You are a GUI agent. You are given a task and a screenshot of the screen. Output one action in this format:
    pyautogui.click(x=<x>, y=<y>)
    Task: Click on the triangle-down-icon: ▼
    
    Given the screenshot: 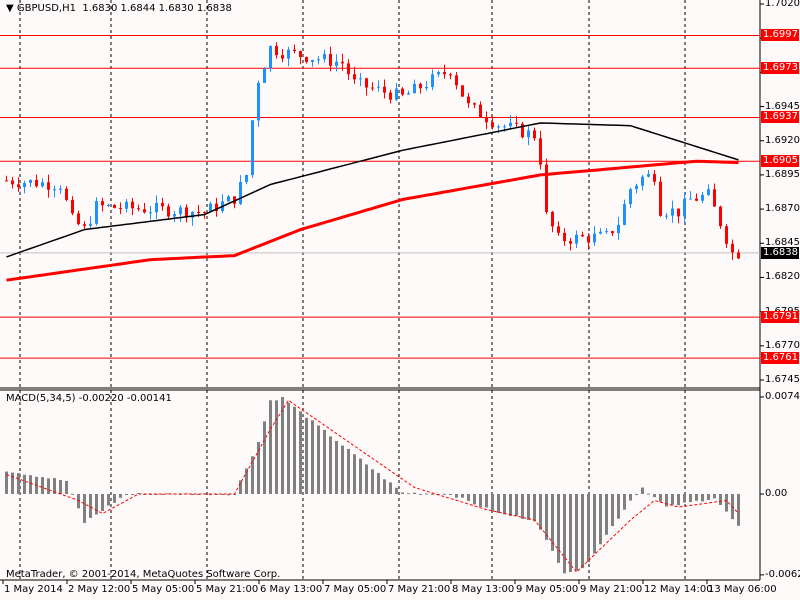 What is the action you would take?
    pyautogui.click(x=10, y=8)
    